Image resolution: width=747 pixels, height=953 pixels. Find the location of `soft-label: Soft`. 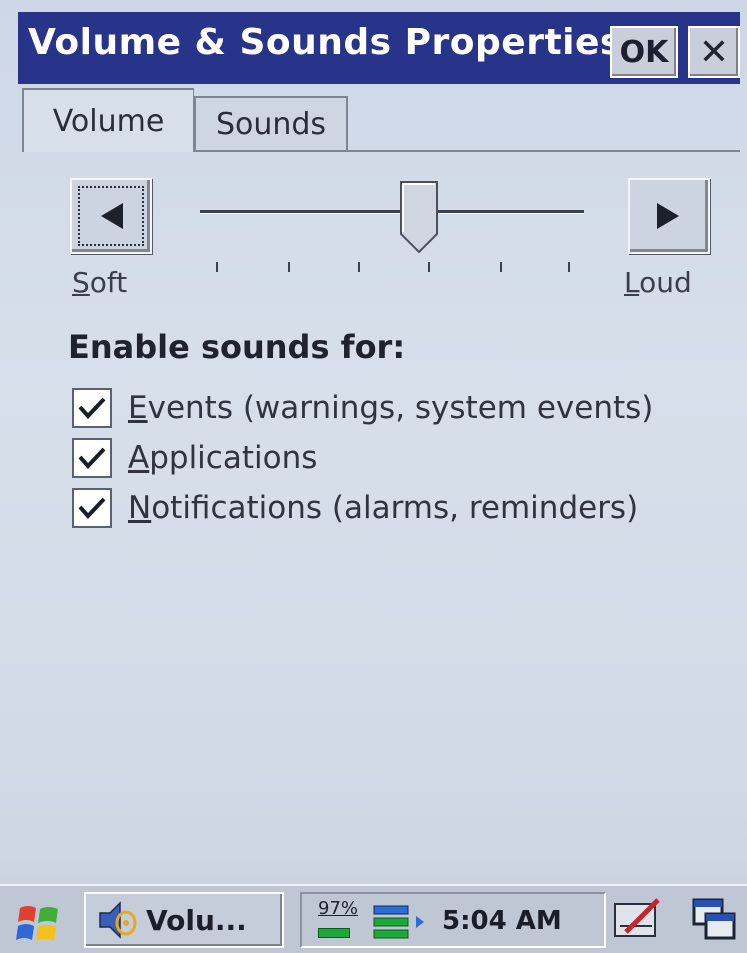

soft-label: Soft is located at coordinates (99, 282).